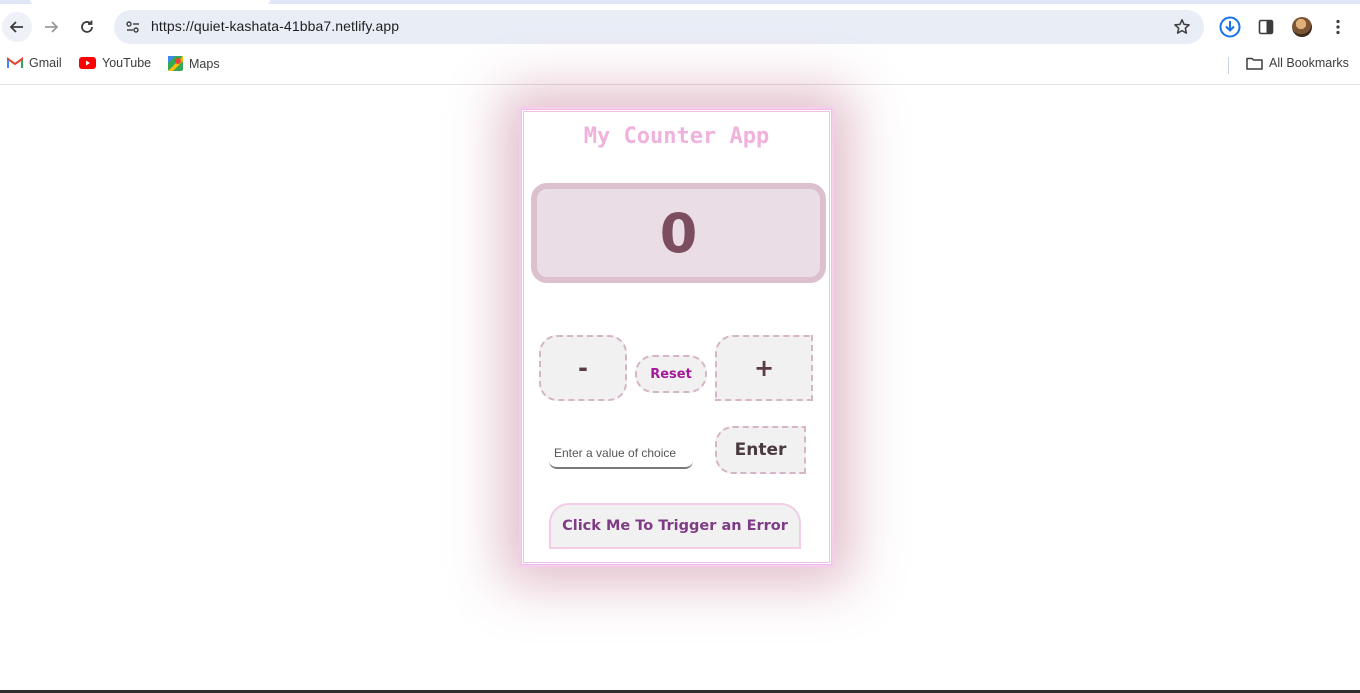  Describe the element at coordinates (760, 450) in the screenshot. I see `enter-button: Enter` at that location.